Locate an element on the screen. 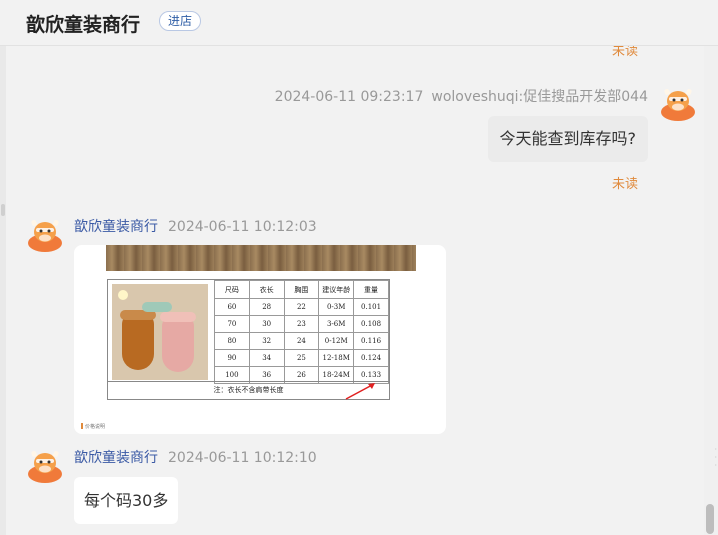  shop-name-title: 歆欣童装商行 is located at coordinates (83, 25).